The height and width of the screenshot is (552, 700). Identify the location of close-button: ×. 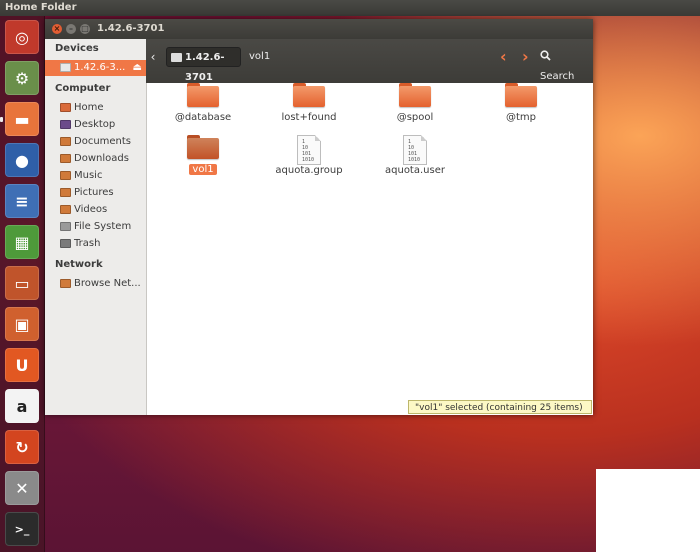
(57, 29).